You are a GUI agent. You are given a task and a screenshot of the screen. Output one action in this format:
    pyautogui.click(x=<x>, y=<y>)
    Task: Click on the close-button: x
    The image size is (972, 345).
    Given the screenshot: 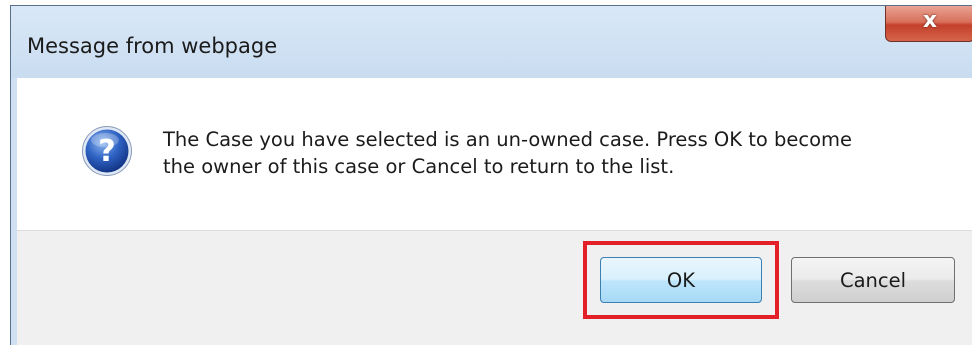 What is the action you would take?
    pyautogui.click(x=928, y=24)
    